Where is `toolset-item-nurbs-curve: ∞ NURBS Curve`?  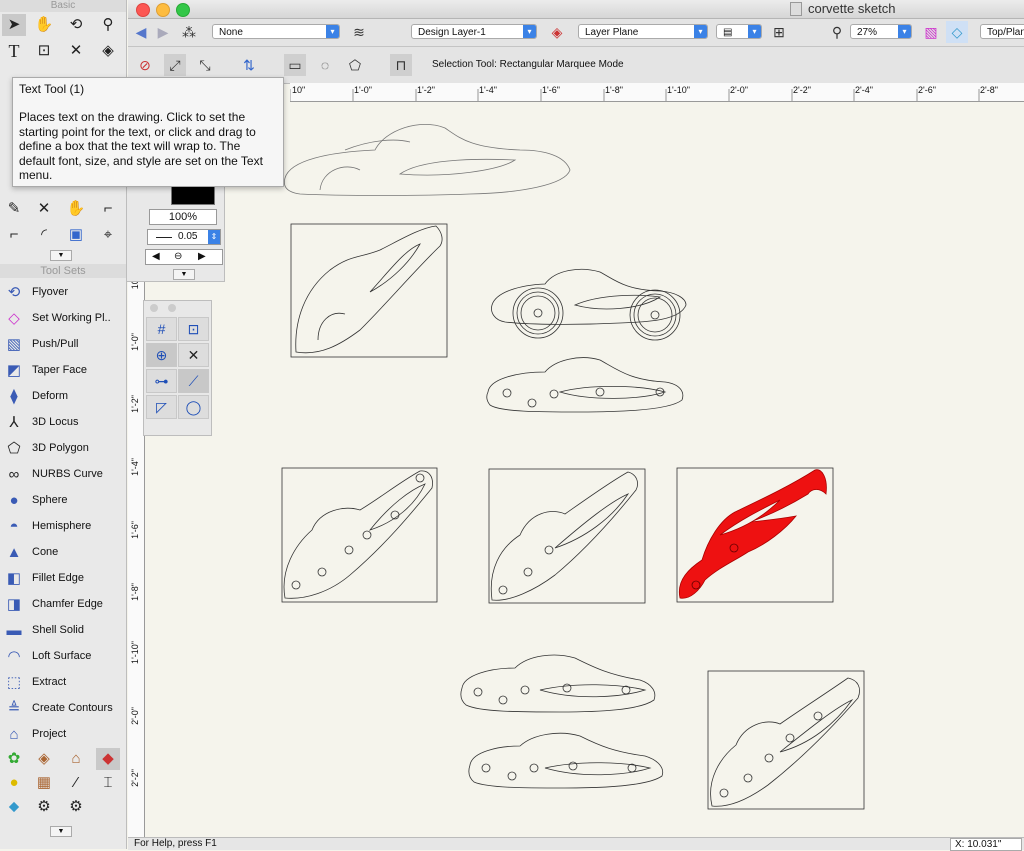 toolset-item-nurbs-curve: ∞ NURBS Curve is located at coordinates (63, 475).